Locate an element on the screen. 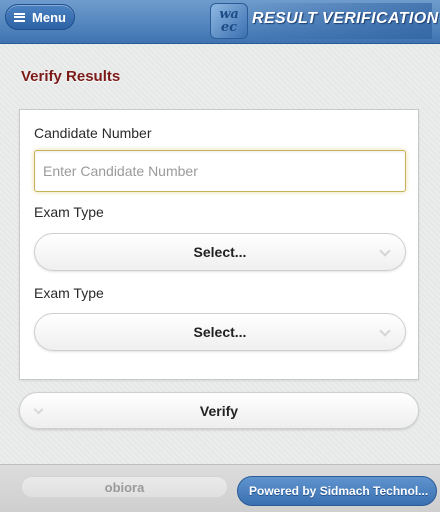 The width and height of the screenshot is (440, 512). logo-text-bottom: ec is located at coordinates (229, 27).